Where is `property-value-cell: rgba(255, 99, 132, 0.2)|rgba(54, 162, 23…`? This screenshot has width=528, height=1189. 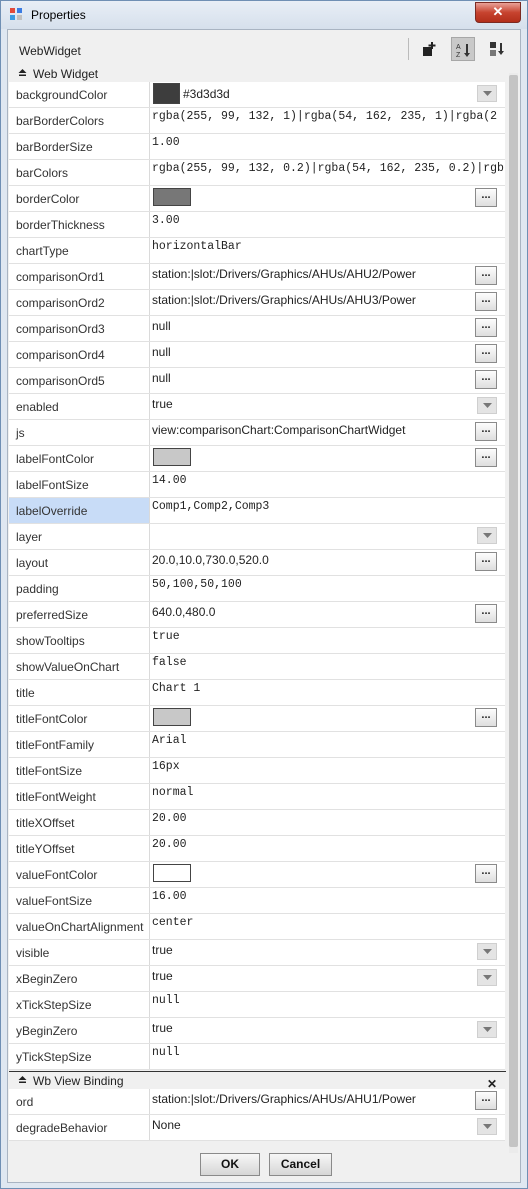
property-value-cell: rgba(255, 99, 132, 0.2)|rgba(54, 162, 23… is located at coordinates (328, 172).